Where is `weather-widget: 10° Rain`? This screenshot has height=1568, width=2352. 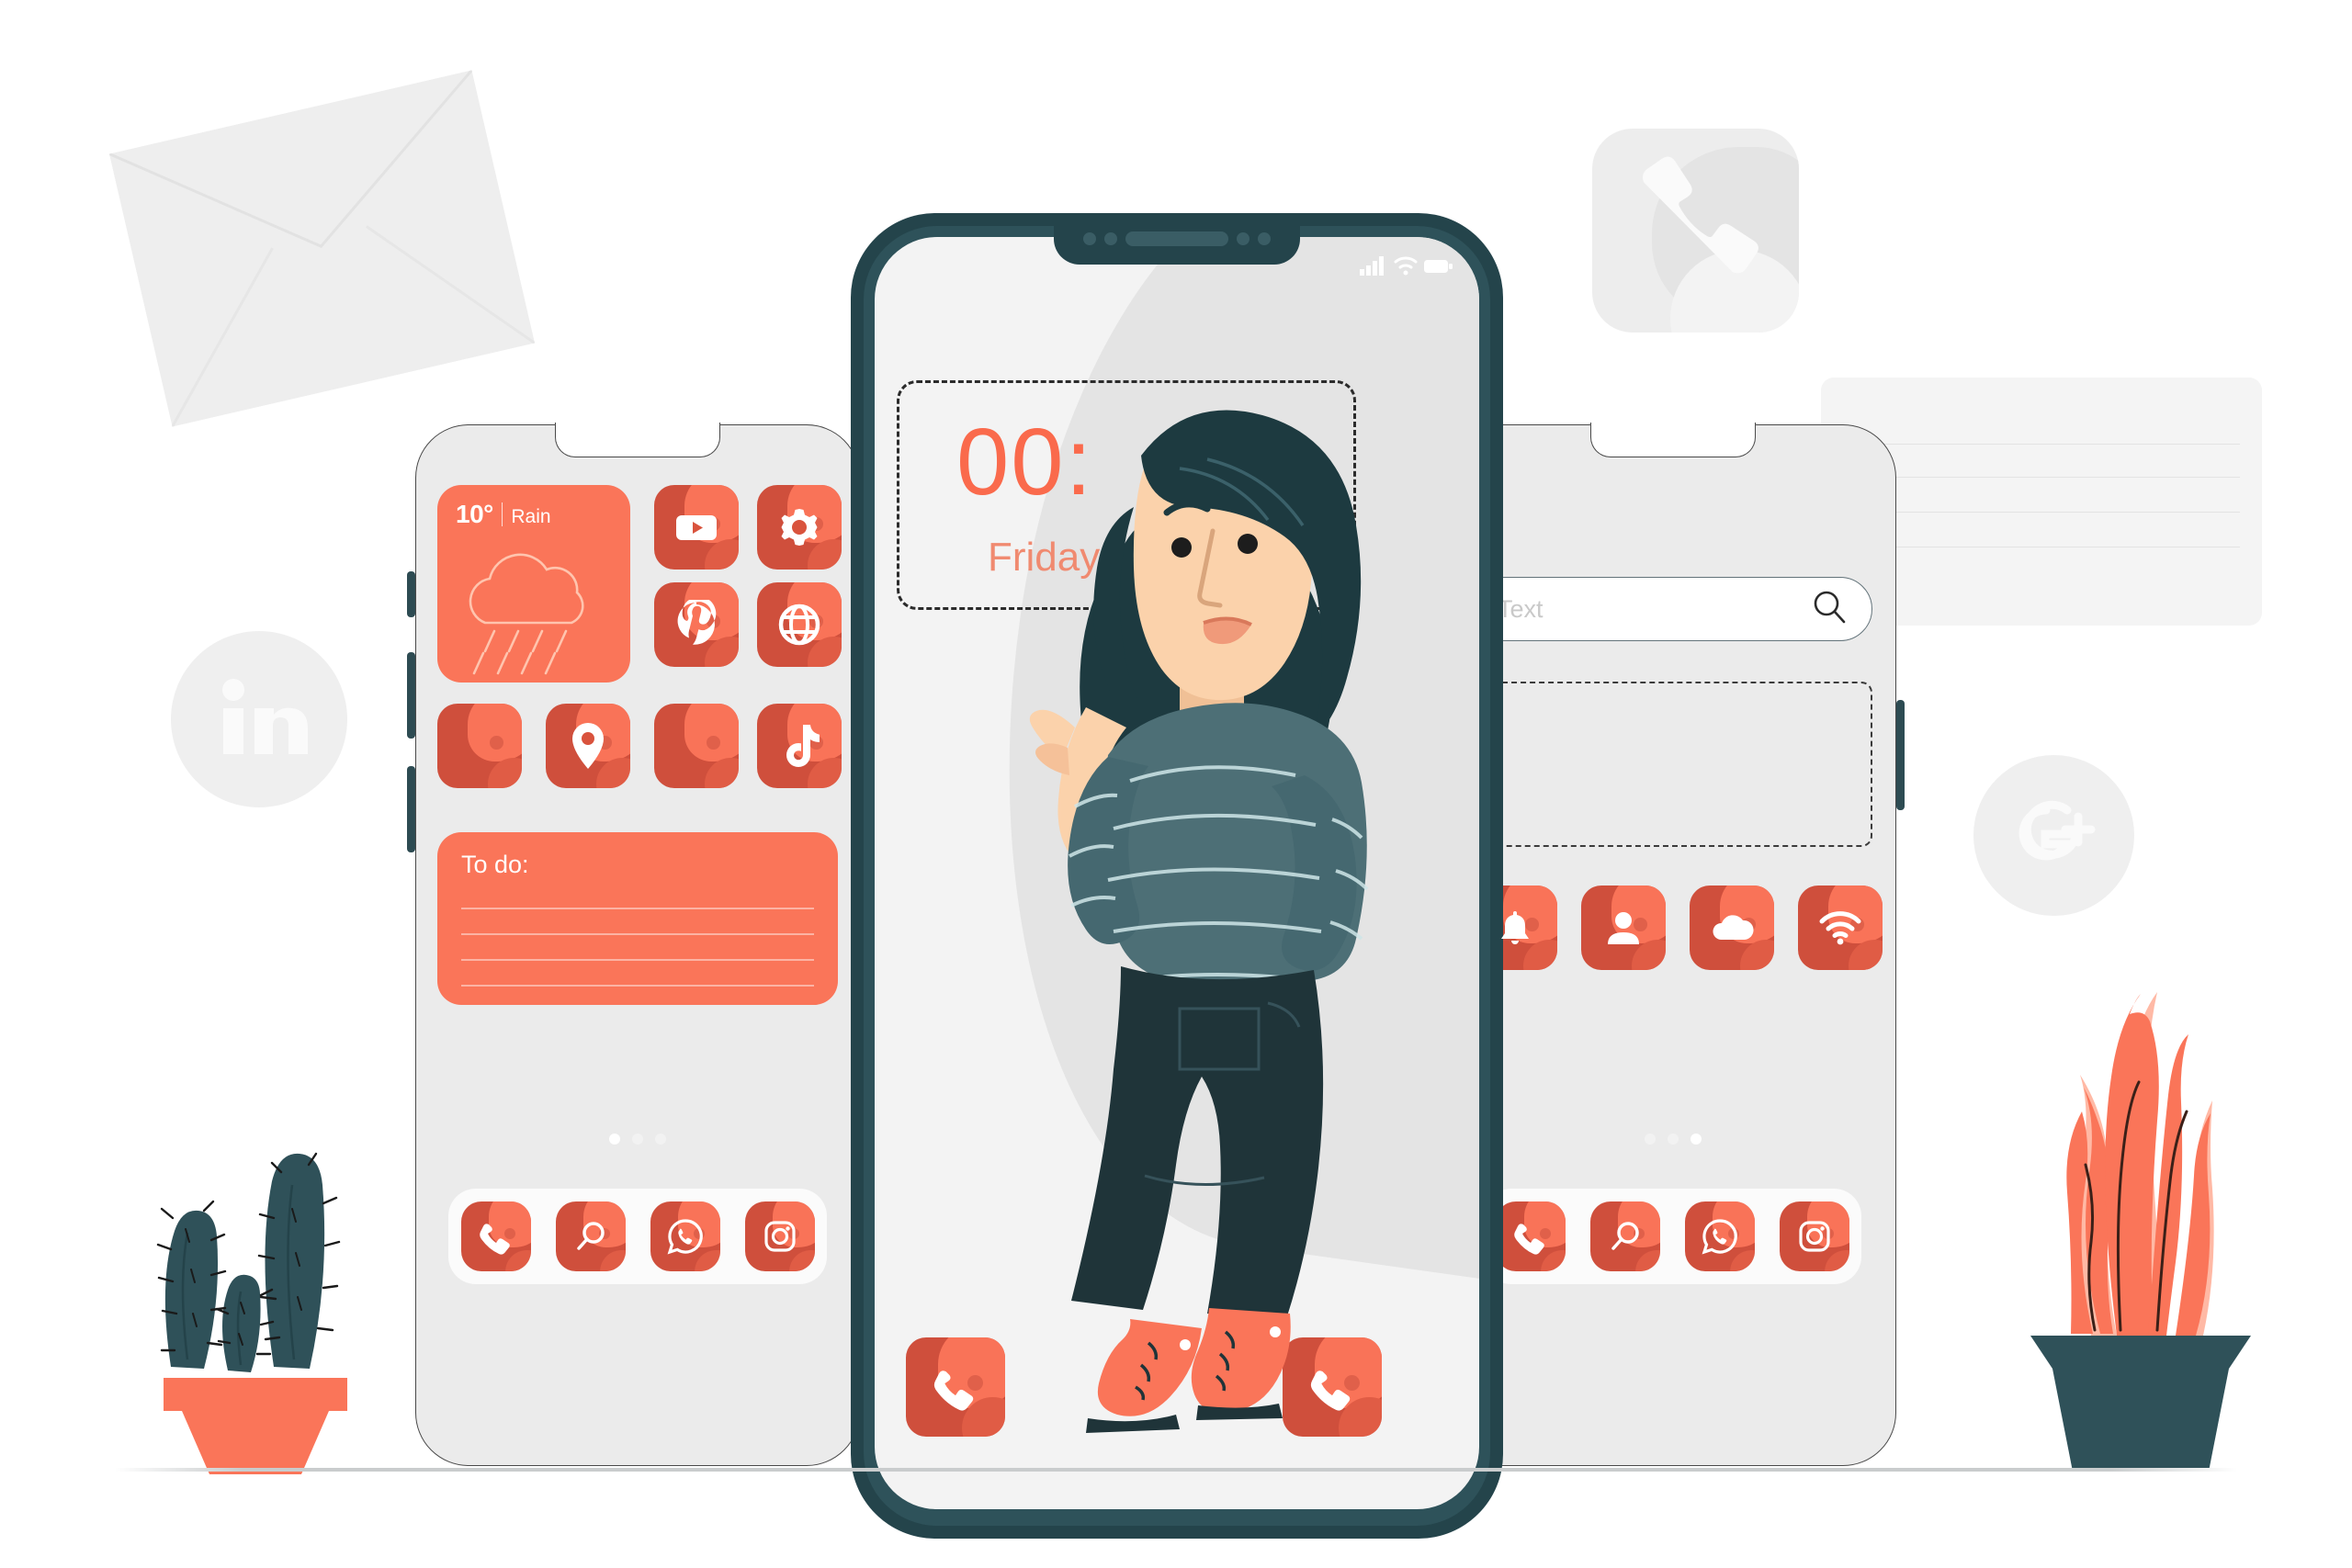 weather-widget: 10° Rain is located at coordinates (533, 583).